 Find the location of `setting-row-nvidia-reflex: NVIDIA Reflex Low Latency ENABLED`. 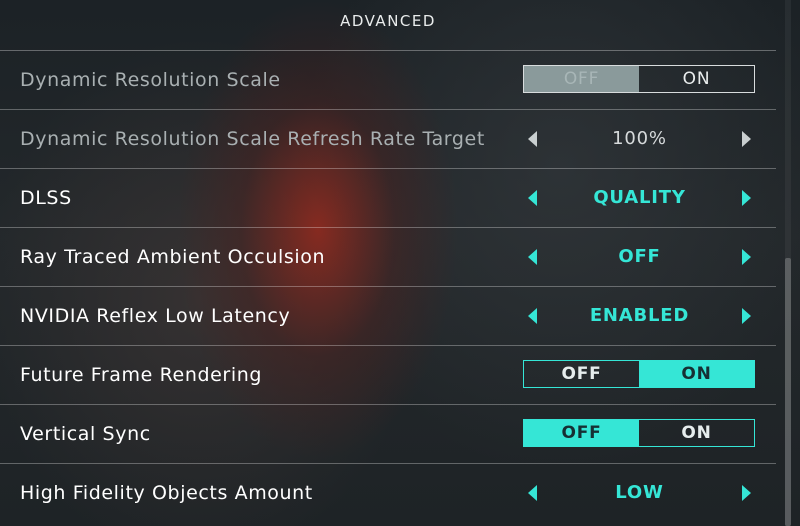

setting-row-nvidia-reflex: NVIDIA Reflex Low Latency ENABLED is located at coordinates (388, 316).